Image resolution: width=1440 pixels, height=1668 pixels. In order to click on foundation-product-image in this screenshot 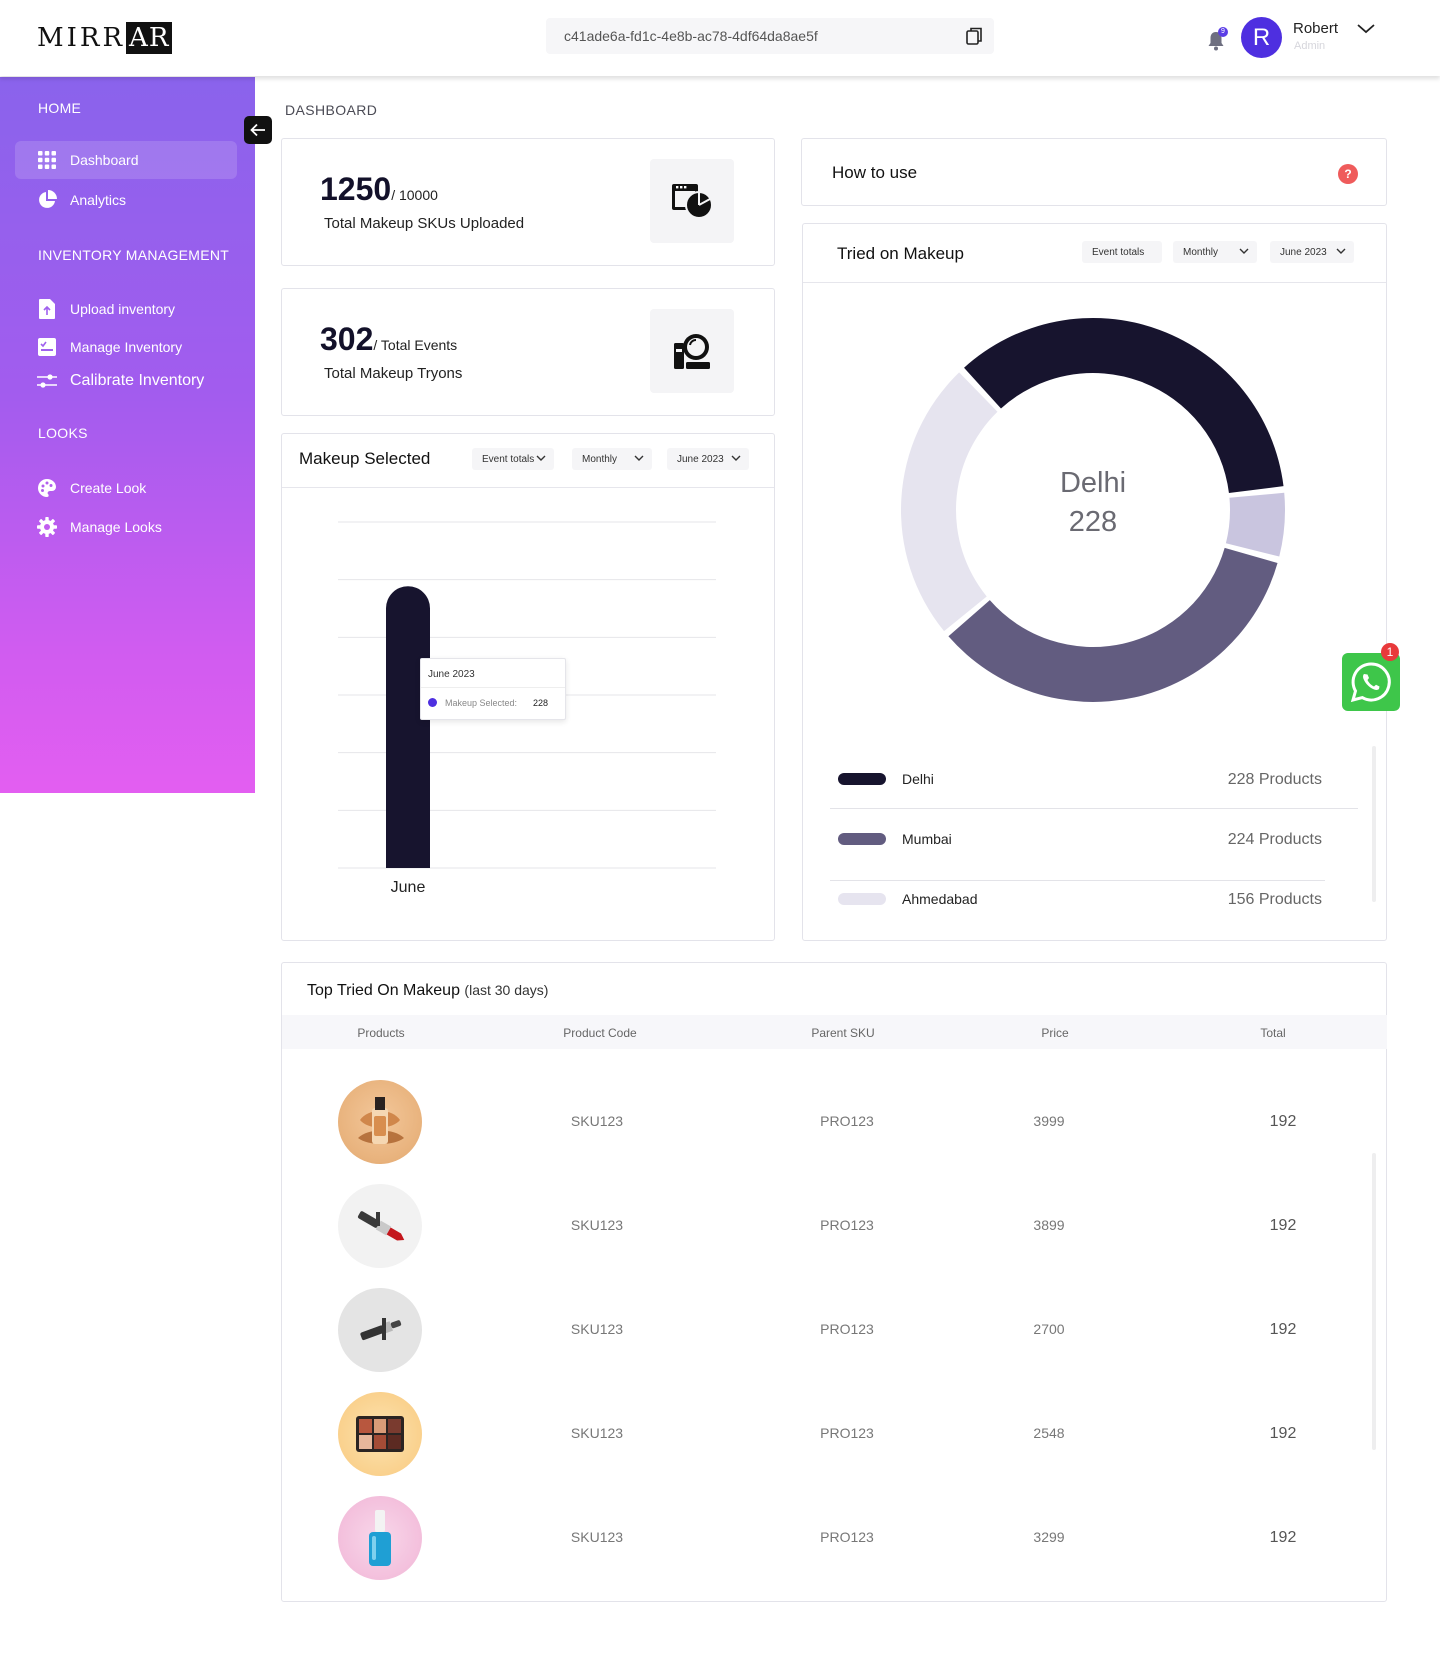, I will do `click(380, 1122)`.